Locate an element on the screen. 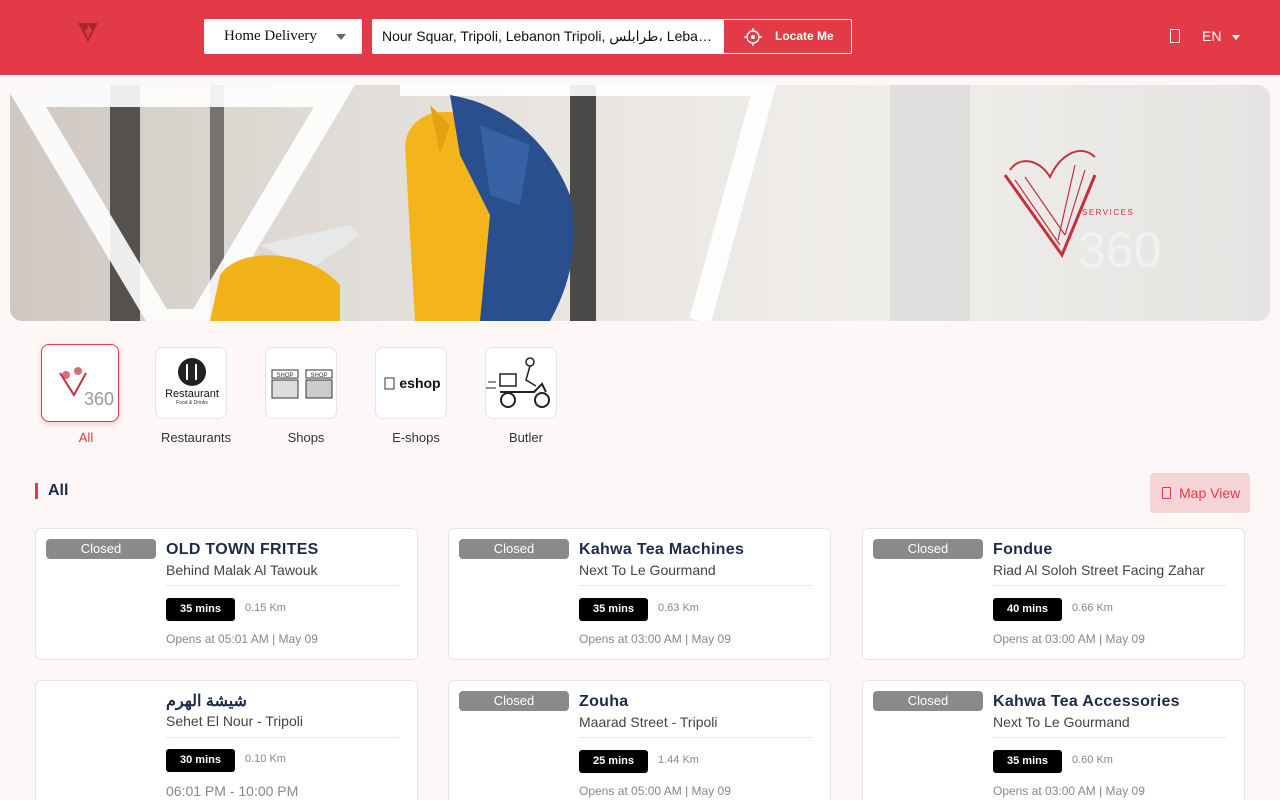 The image size is (1280, 800). store-distance: 0.60 Km is located at coordinates (1092, 760).